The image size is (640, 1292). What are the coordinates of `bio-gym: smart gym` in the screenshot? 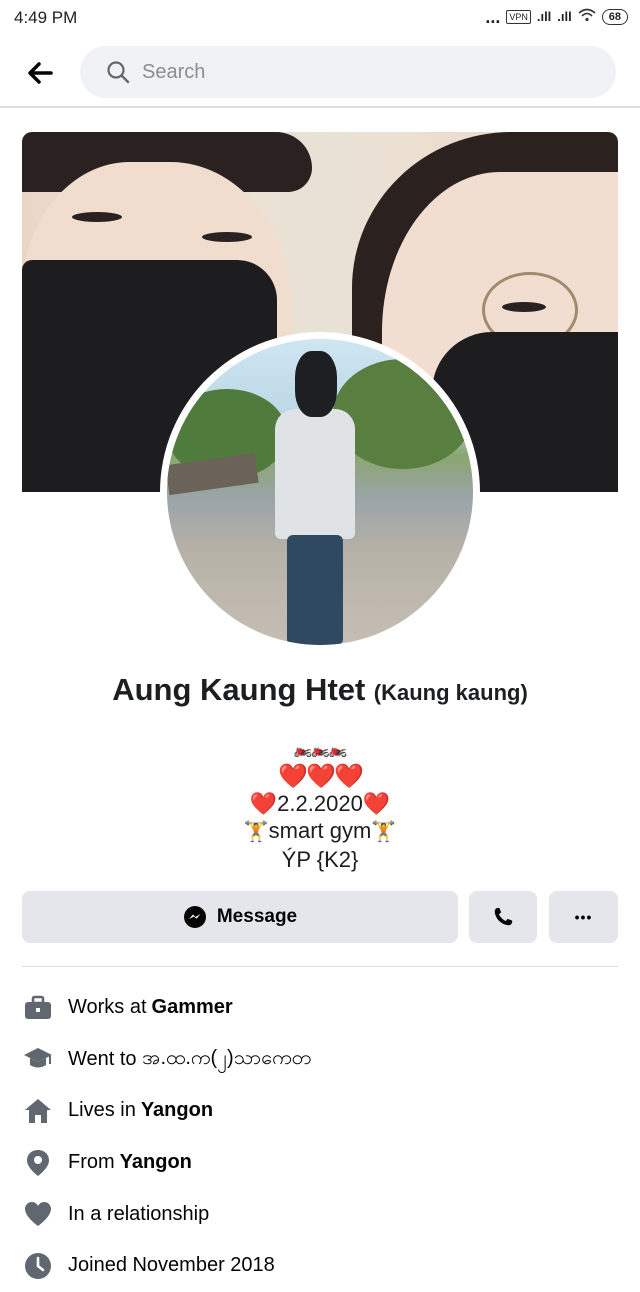 It's located at (320, 830).